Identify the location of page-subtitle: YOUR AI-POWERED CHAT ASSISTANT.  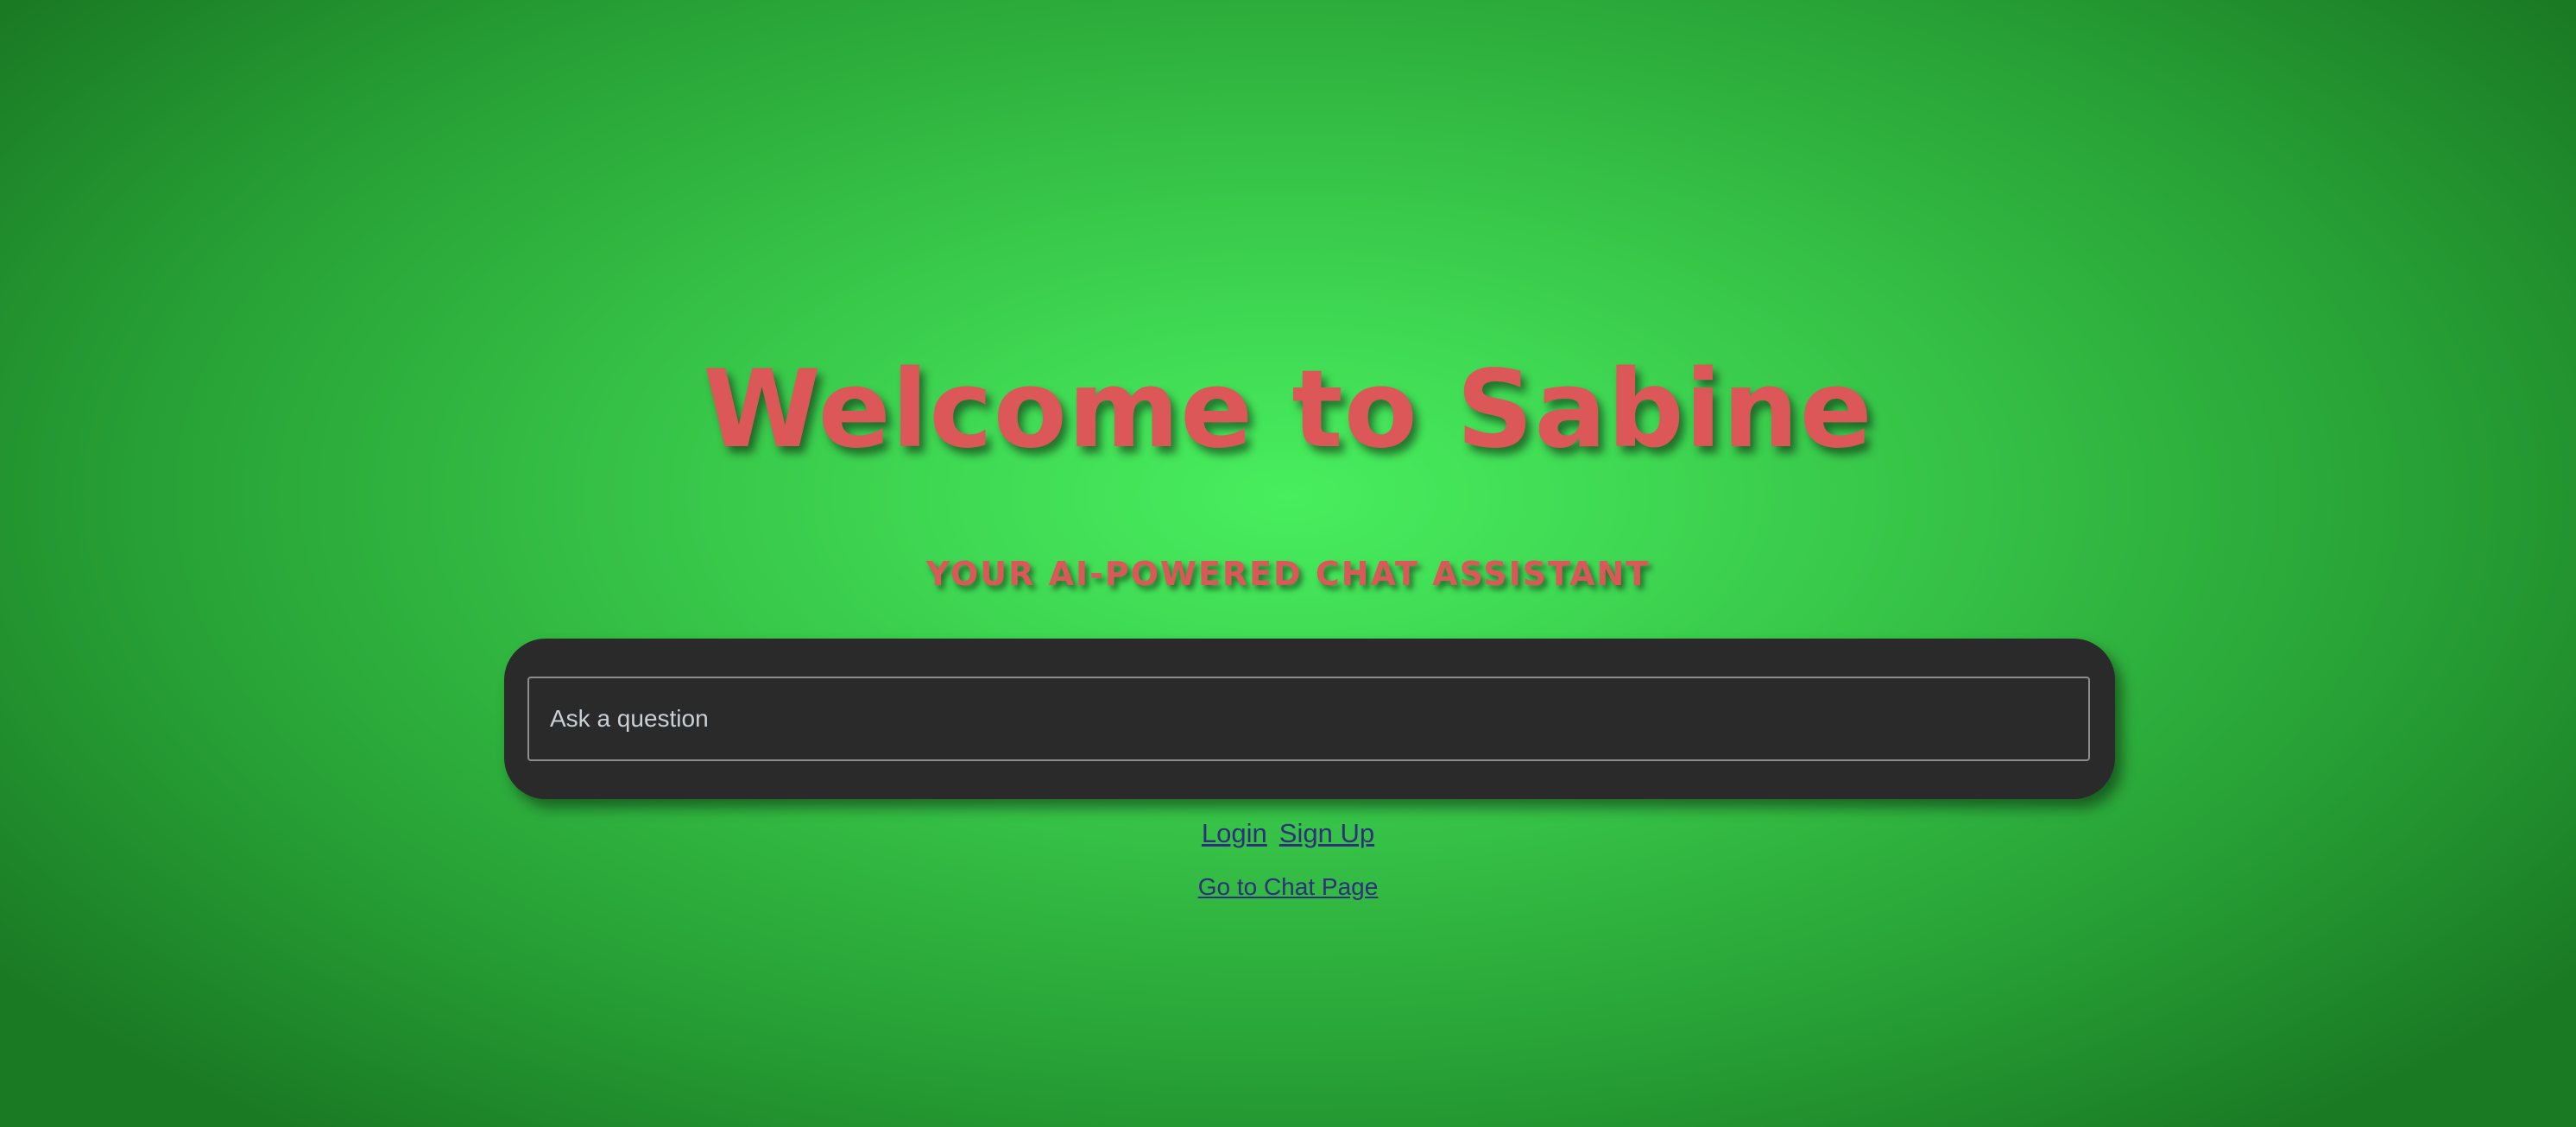
(1288, 574).